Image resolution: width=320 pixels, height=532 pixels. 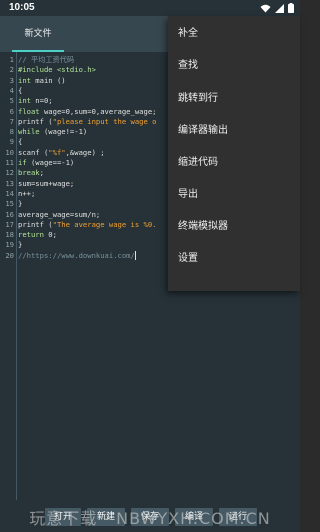 I want to click on code-text: printf ("please input the wage o, so click(x=87, y=122).